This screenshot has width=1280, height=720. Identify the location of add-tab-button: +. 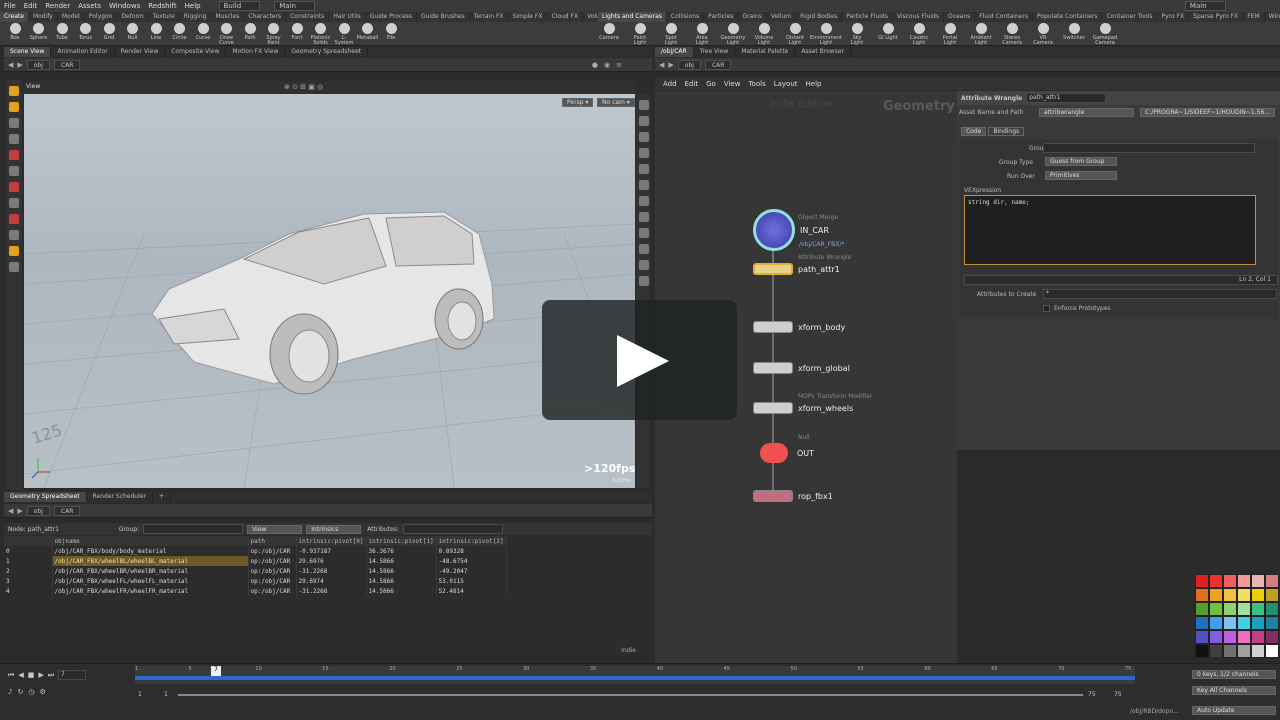
(162, 497).